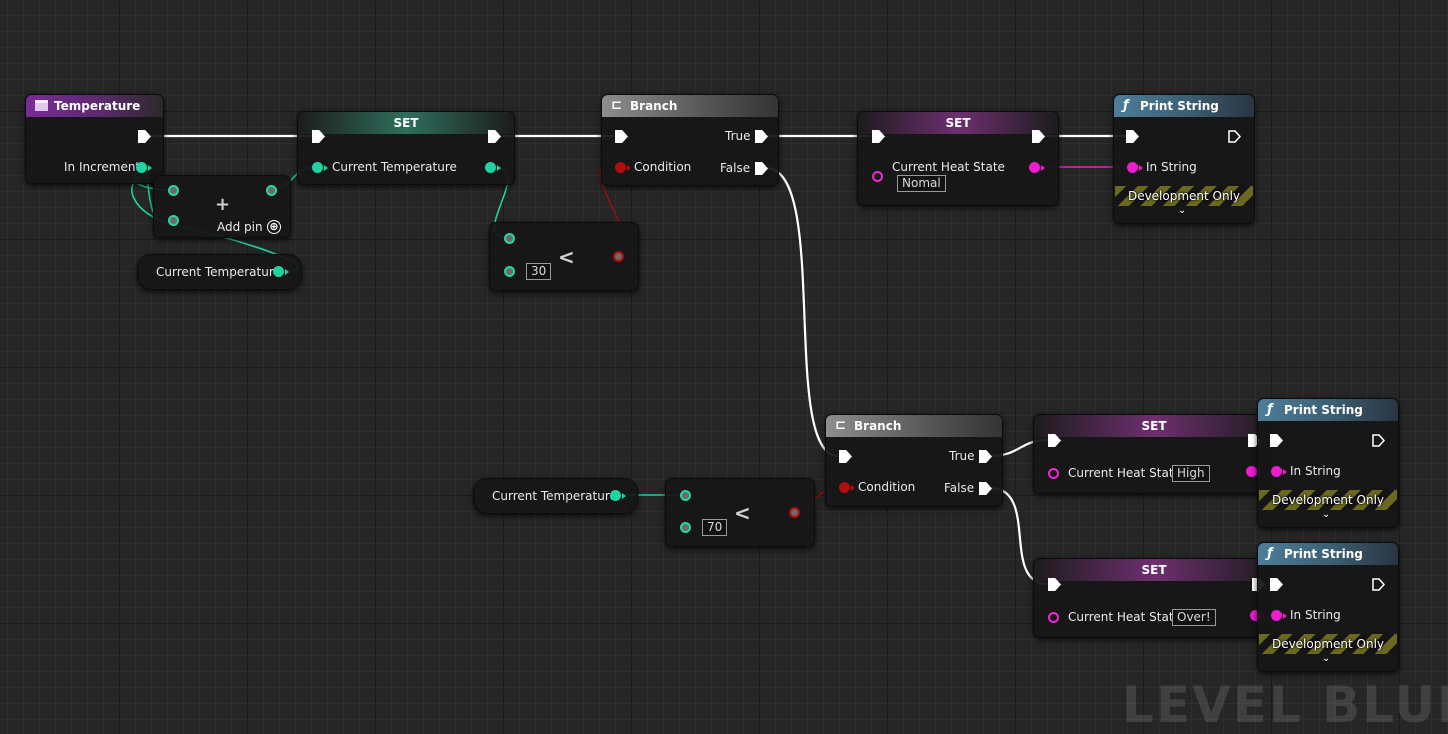  What do you see at coordinates (958, 158) in the screenshot?
I see `set-heat-state-node: SET Current Heat State Nomal` at bounding box center [958, 158].